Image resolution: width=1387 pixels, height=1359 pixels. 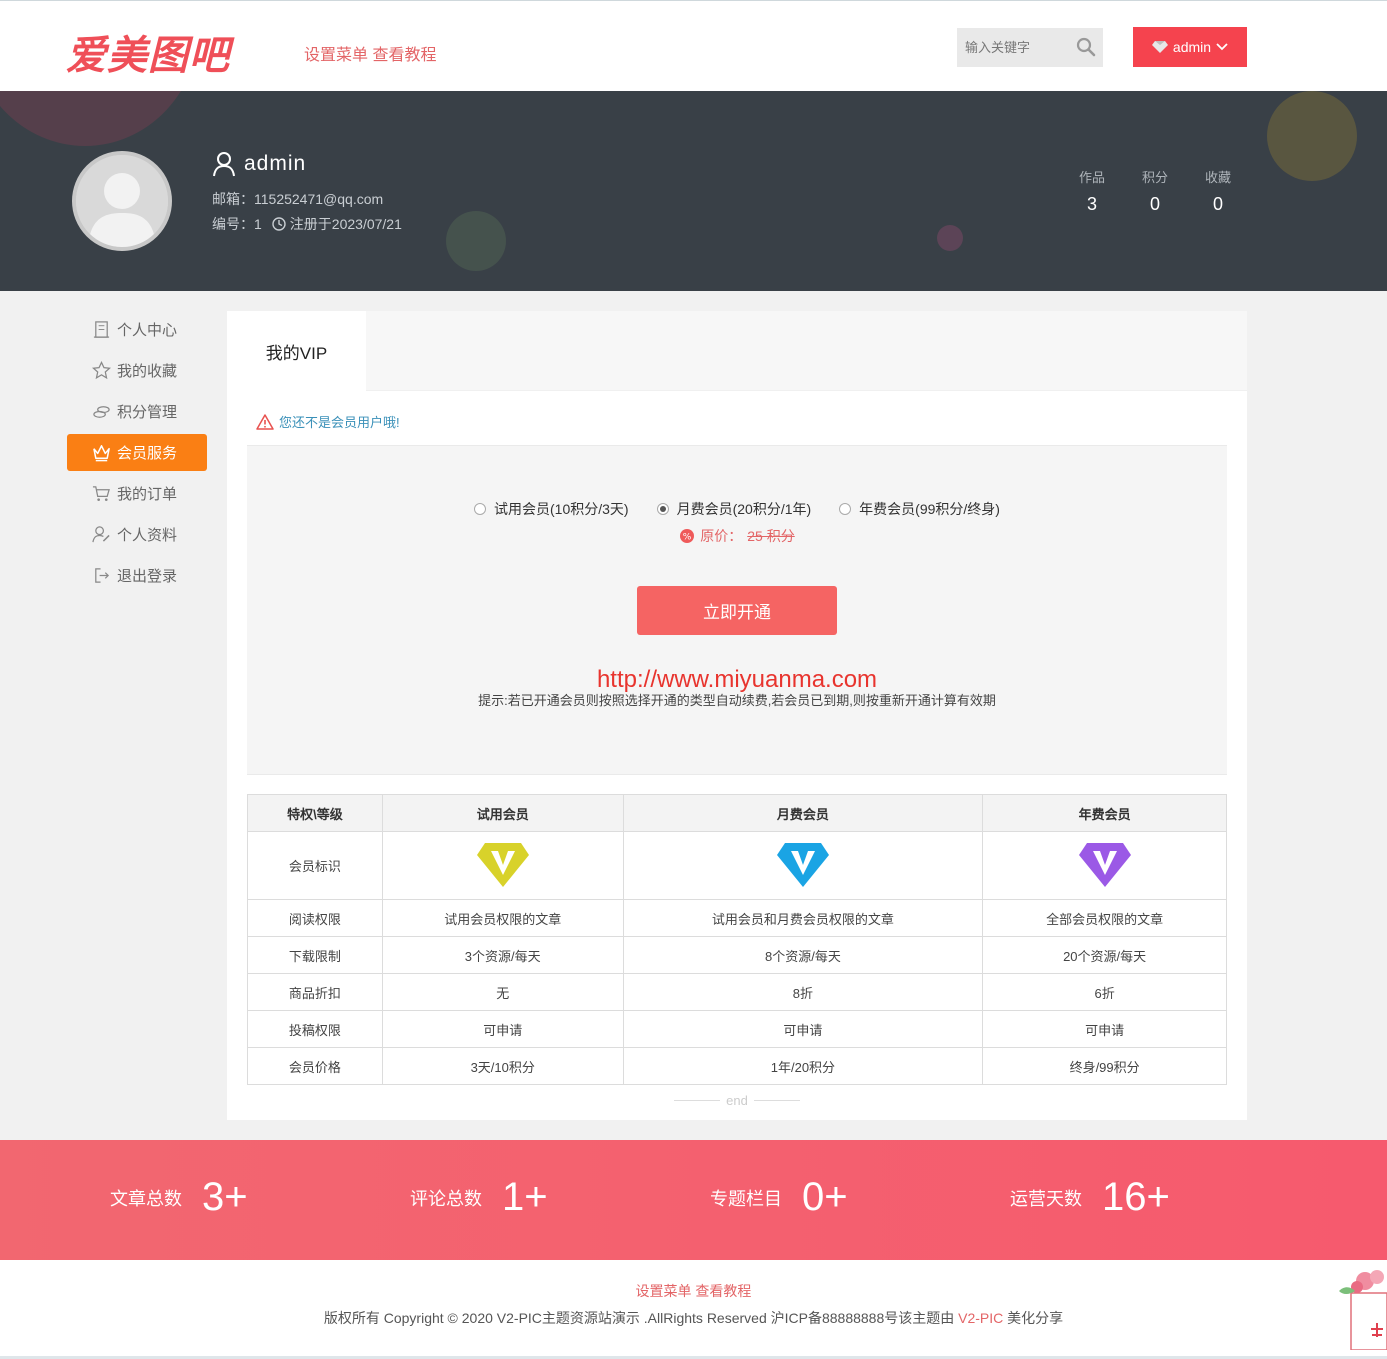 I want to click on table-cell: 下载限制, so click(x=315, y=955).